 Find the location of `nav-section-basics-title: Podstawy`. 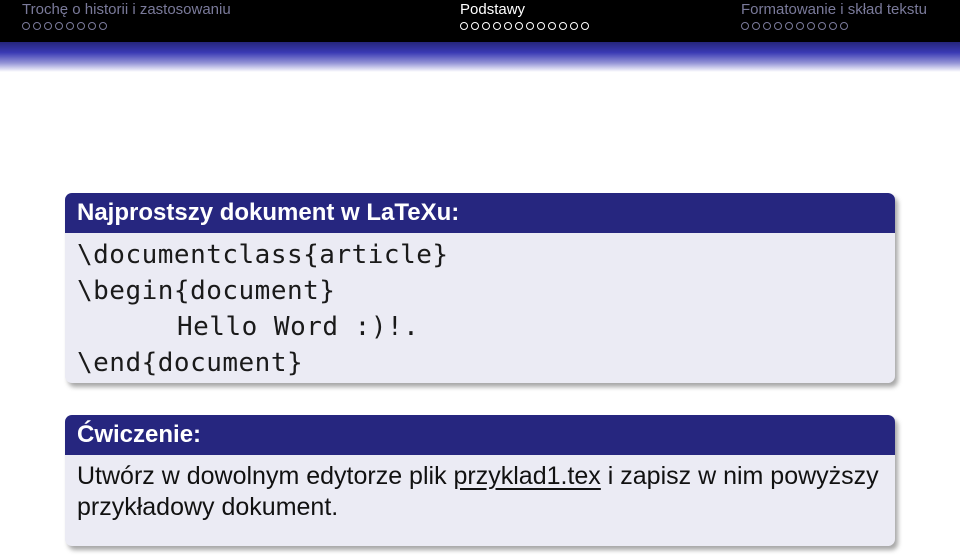

nav-section-basics-title: Podstawy is located at coordinates (492, 9).